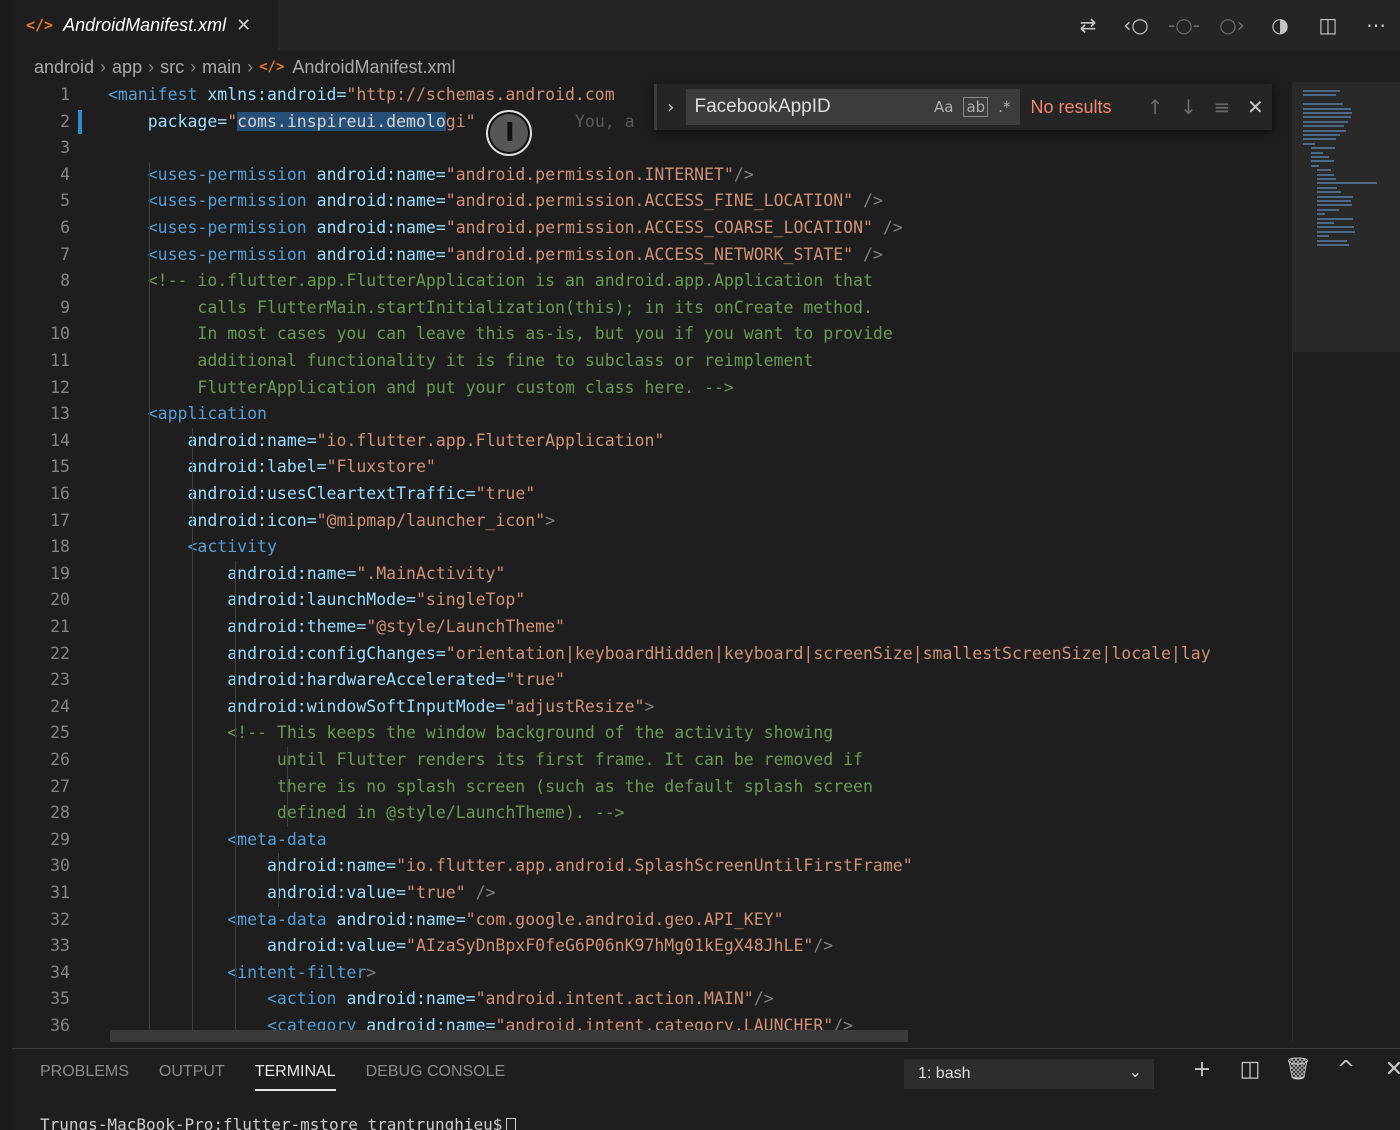 Image resolution: width=1400 pixels, height=1130 pixels. Describe the element at coordinates (652, 414) in the screenshot. I see `code-line: 13 <application` at that location.